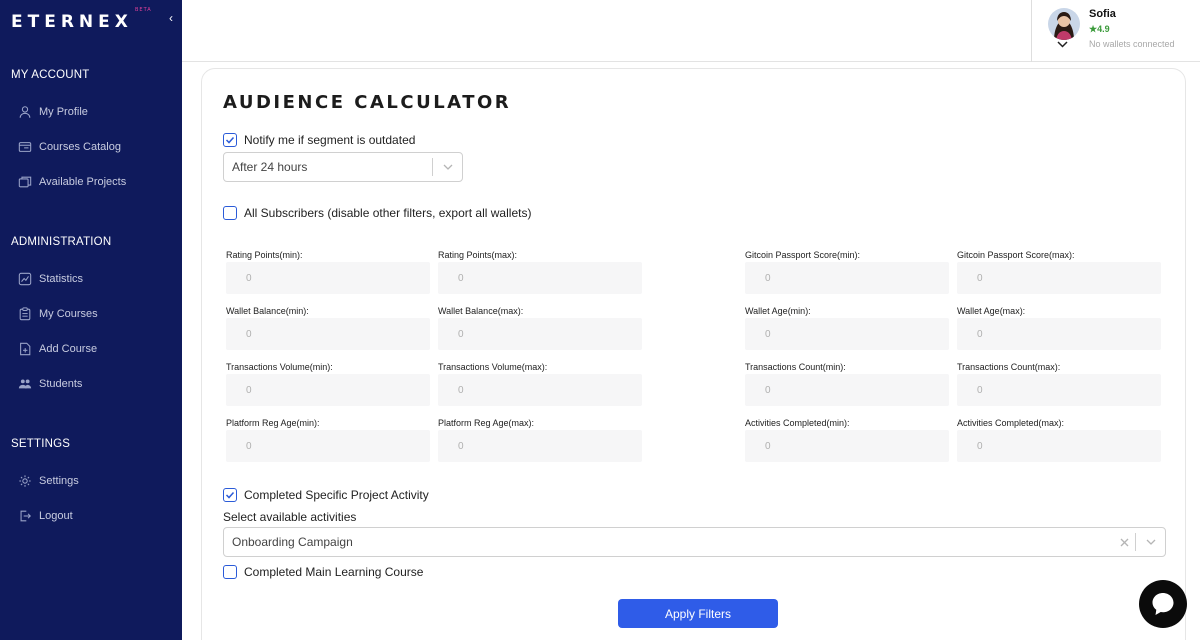 Image resolution: width=1200 pixels, height=640 pixels. Describe the element at coordinates (61, 384) in the screenshot. I see `sidebar-item-label: Students` at that location.